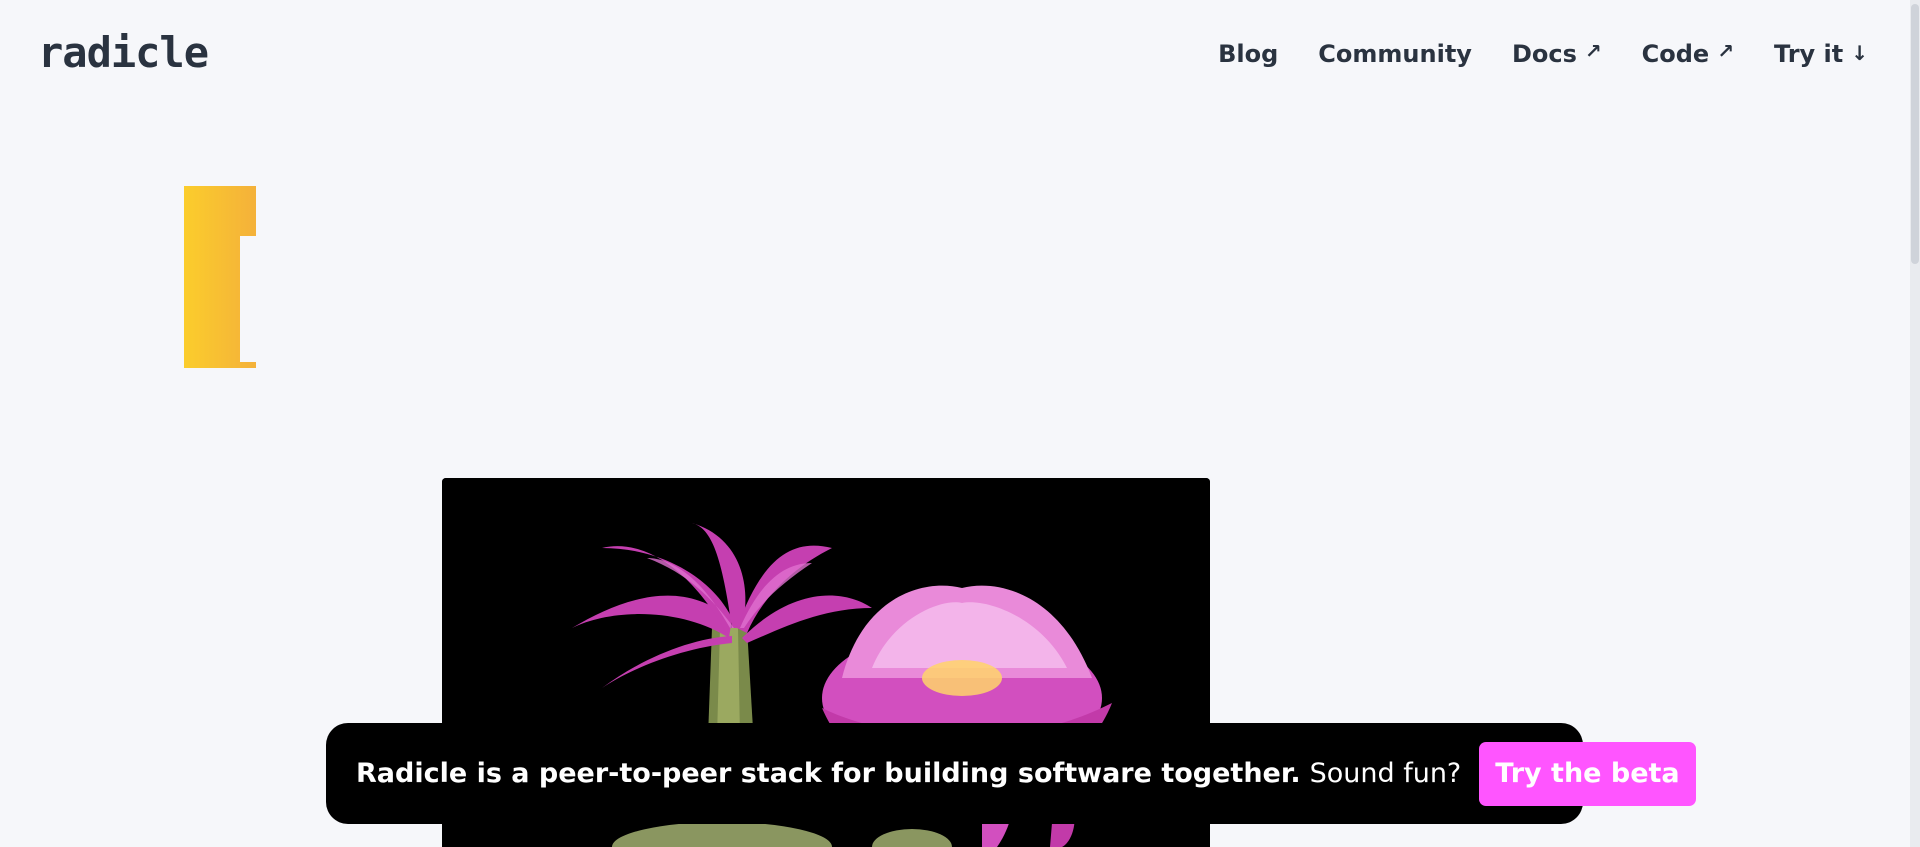 Image resolution: width=1920 pixels, height=847 pixels. Describe the element at coordinates (1385, 773) in the screenshot. I see `banner-question: Sound fun?` at that location.